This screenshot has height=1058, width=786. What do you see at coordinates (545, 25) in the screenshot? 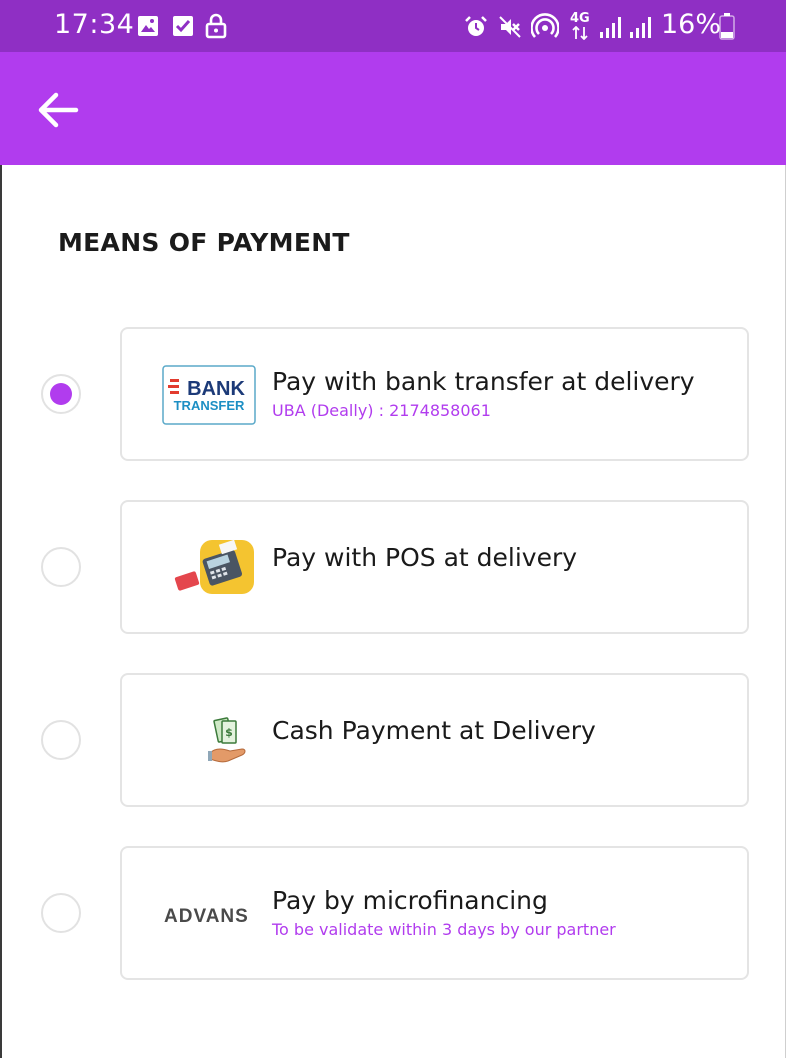
I see `hotspot-icon` at bounding box center [545, 25].